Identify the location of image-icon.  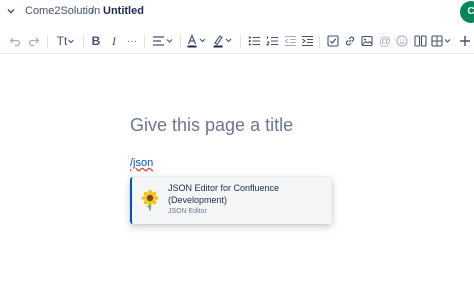
(367, 41).